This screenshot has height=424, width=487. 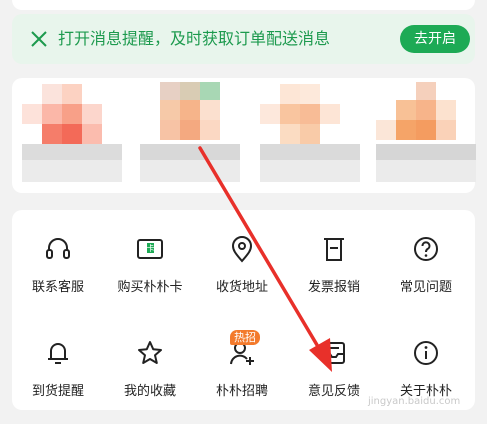 I want to click on service-feedback: 意见反馈, so click(x=334, y=362).